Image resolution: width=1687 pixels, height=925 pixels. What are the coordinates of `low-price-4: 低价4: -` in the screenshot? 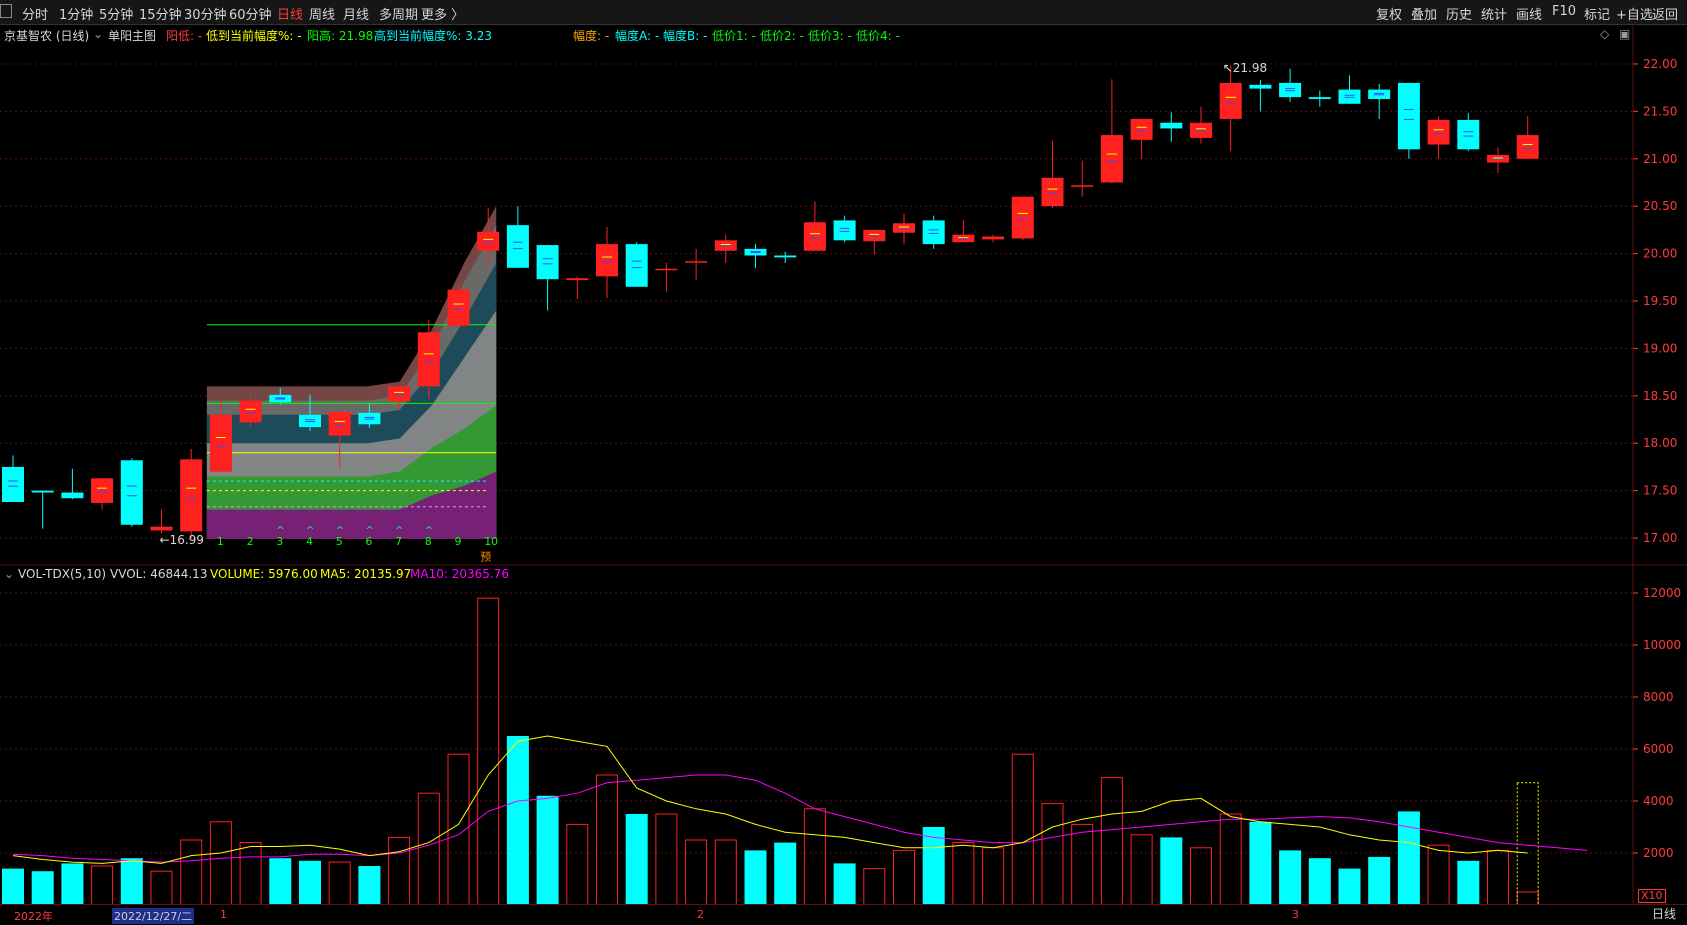 It's located at (878, 36).